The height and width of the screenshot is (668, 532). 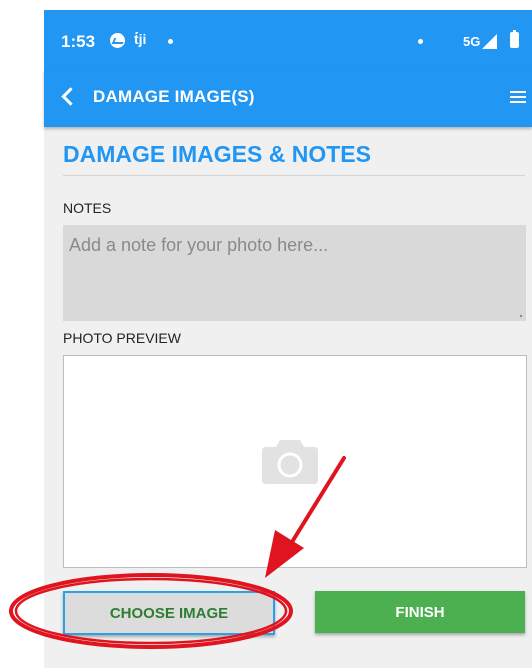 What do you see at coordinates (78, 41) in the screenshot?
I see `status-time: 1:53` at bounding box center [78, 41].